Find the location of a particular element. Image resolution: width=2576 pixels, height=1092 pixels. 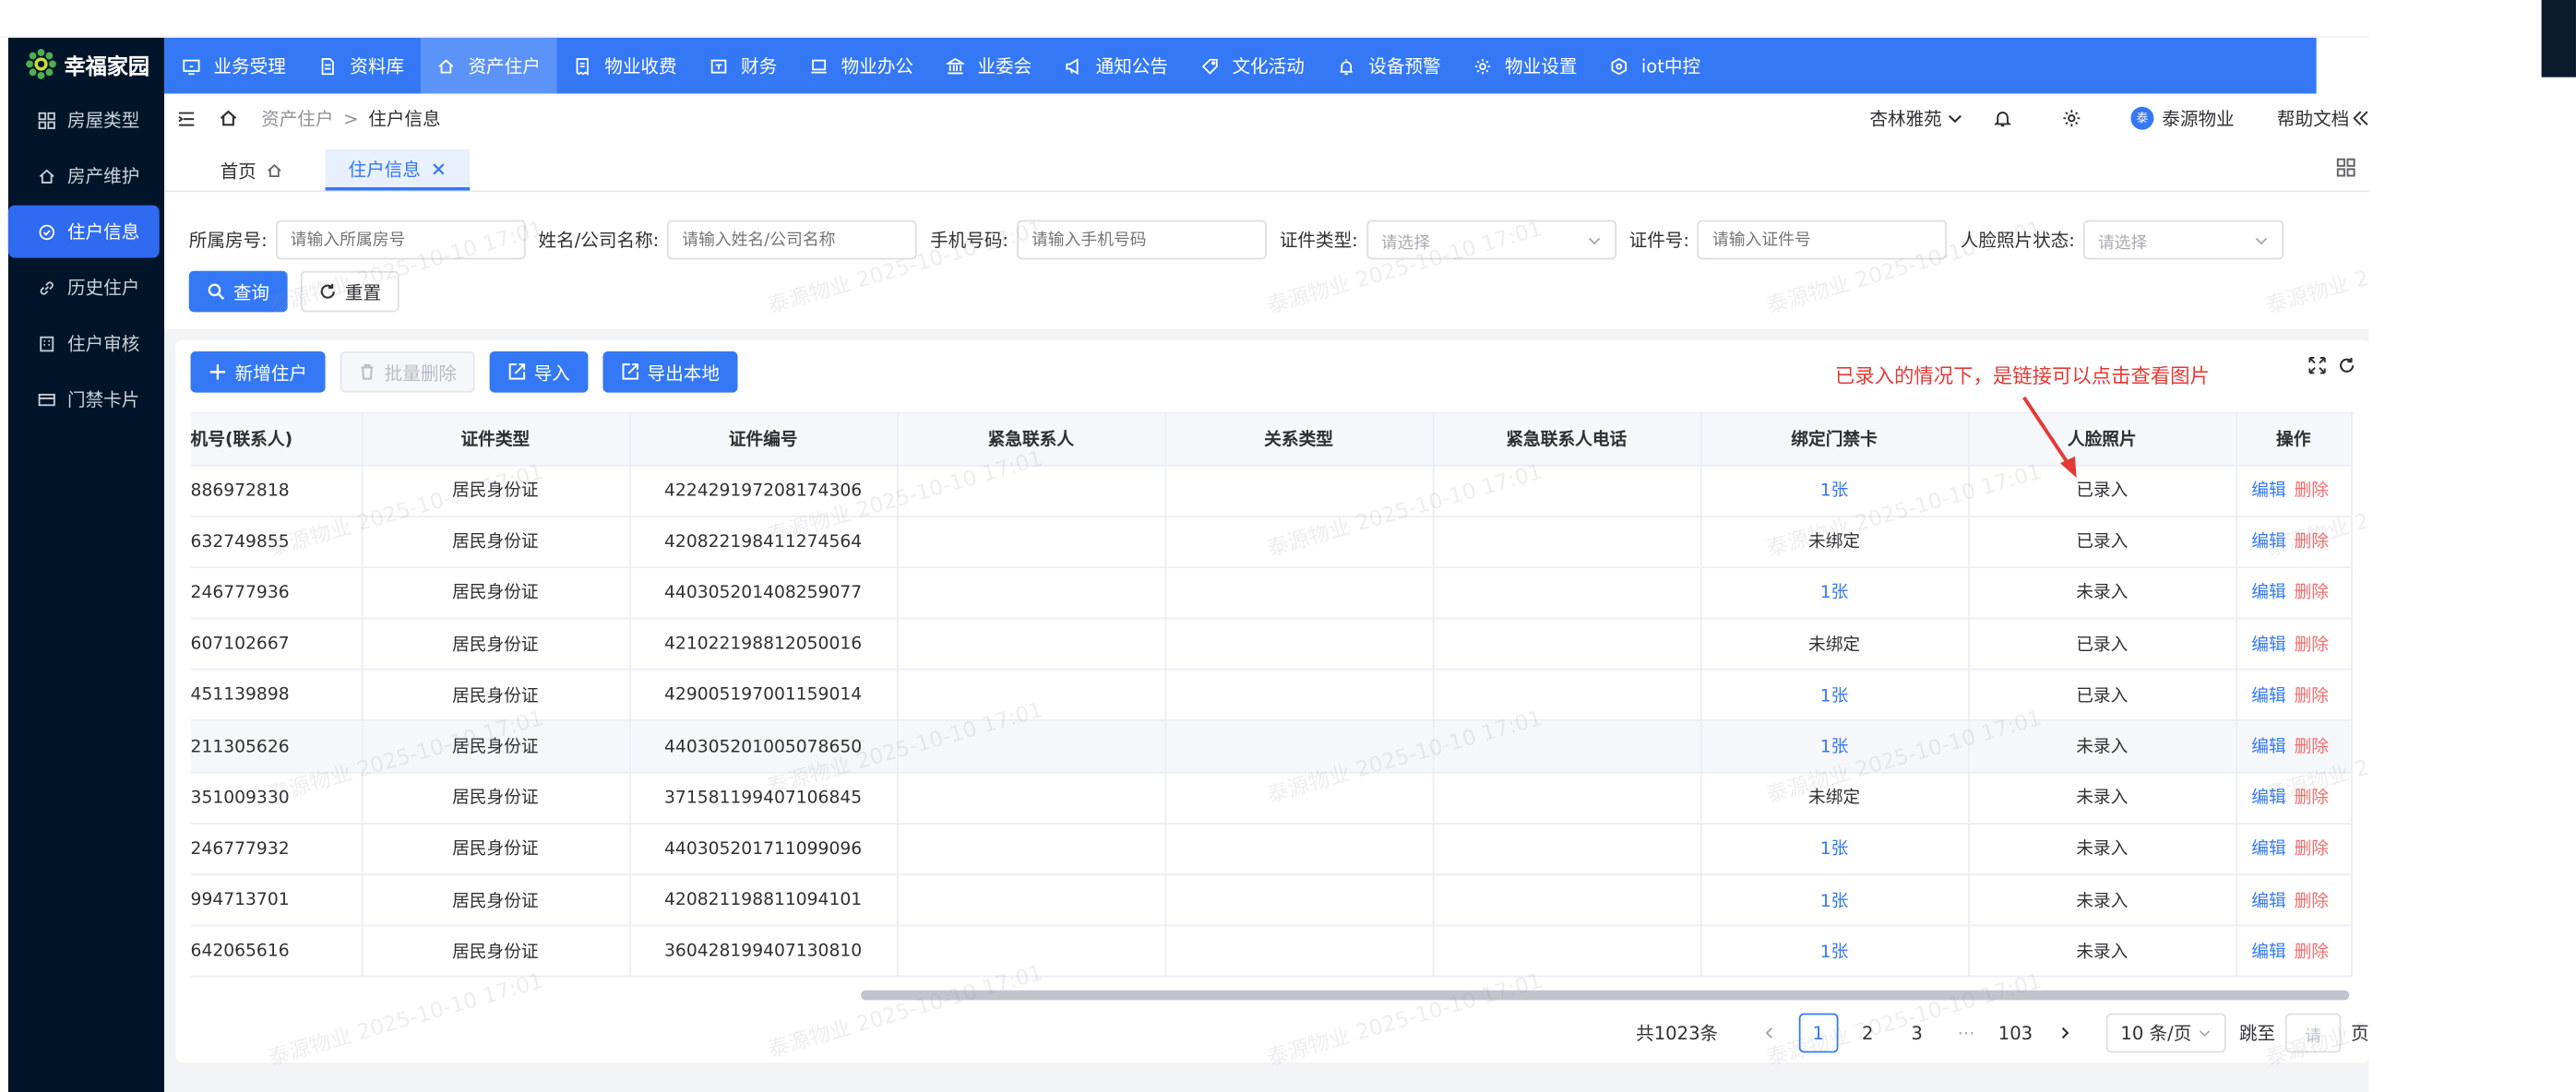

import-button: 导入 is located at coordinates (539, 372).